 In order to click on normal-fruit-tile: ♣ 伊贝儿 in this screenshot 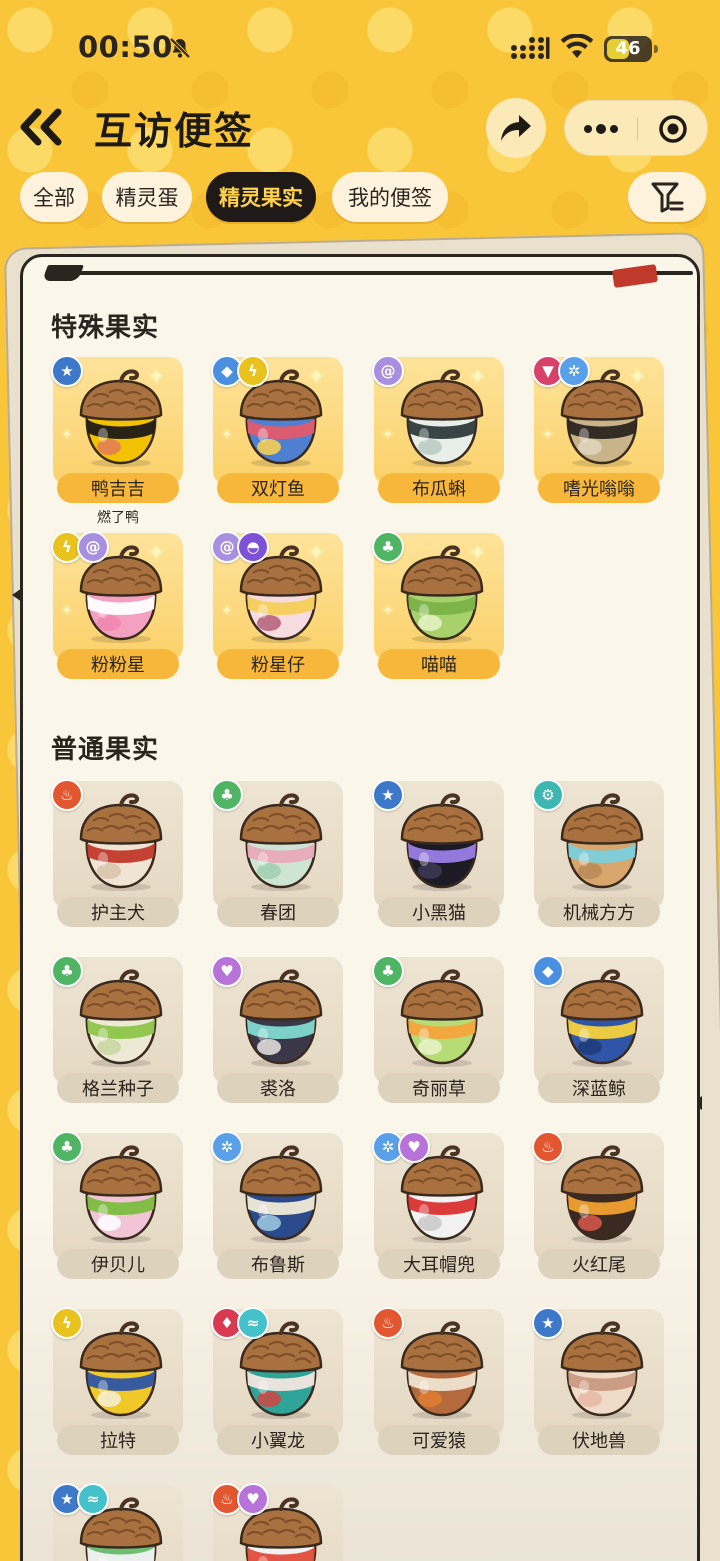, I will do `click(117, 1205)`.